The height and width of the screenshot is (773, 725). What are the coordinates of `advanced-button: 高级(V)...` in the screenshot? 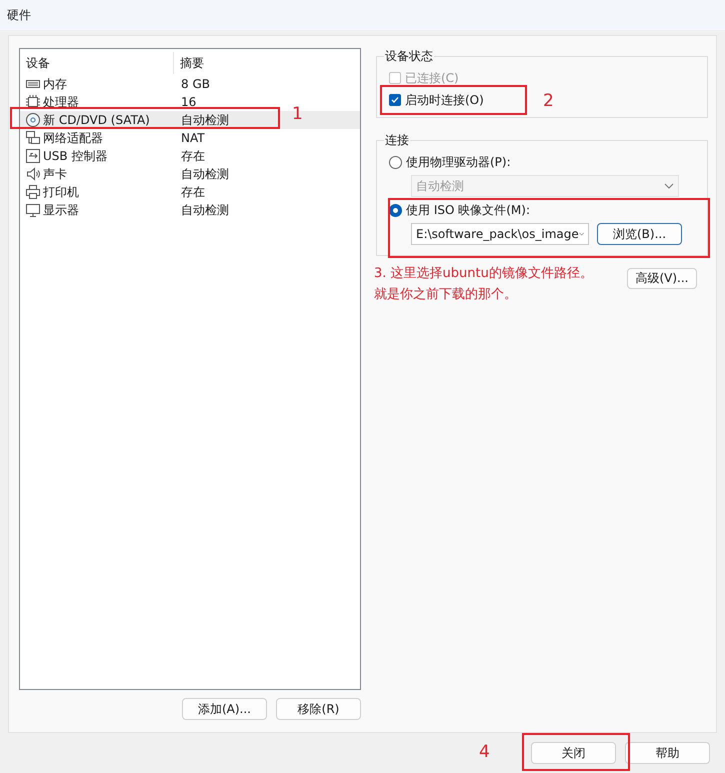 It's located at (662, 278).